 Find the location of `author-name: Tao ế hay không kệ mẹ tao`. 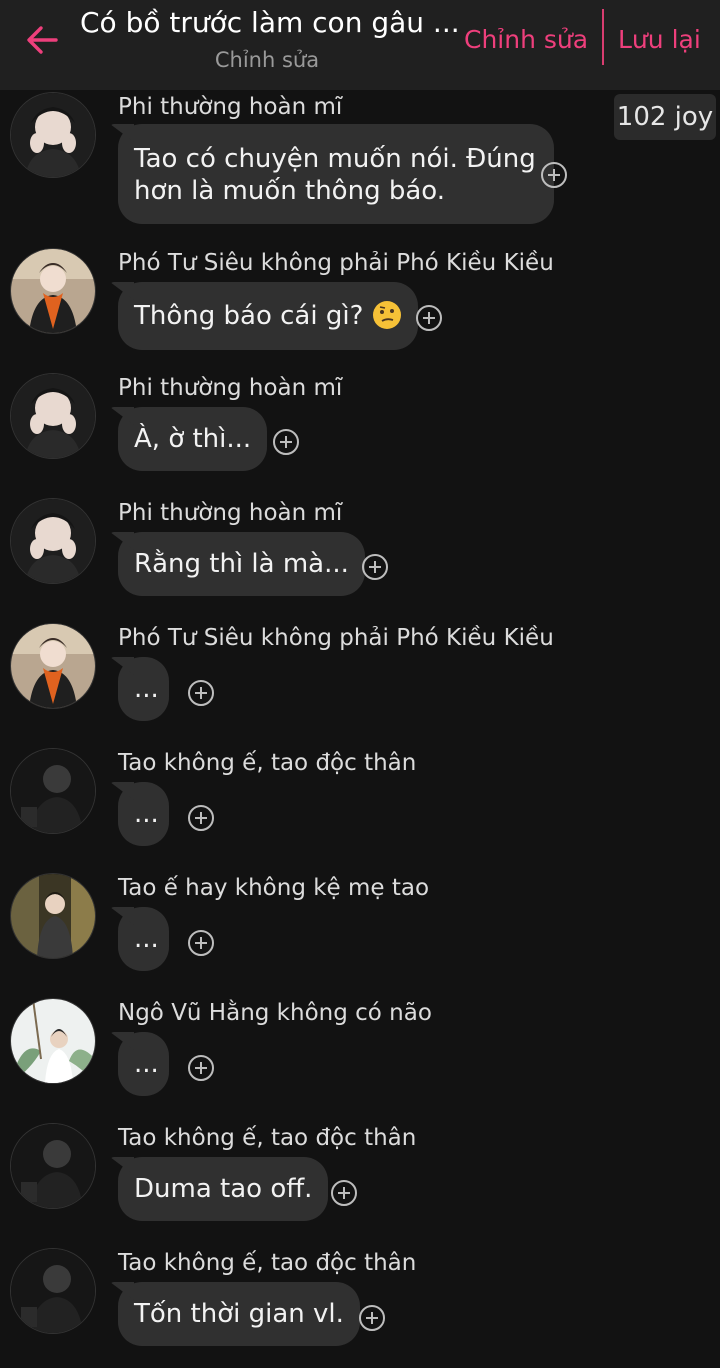

author-name: Tao ế hay không kệ mẹ tao is located at coordinates (274, 888).